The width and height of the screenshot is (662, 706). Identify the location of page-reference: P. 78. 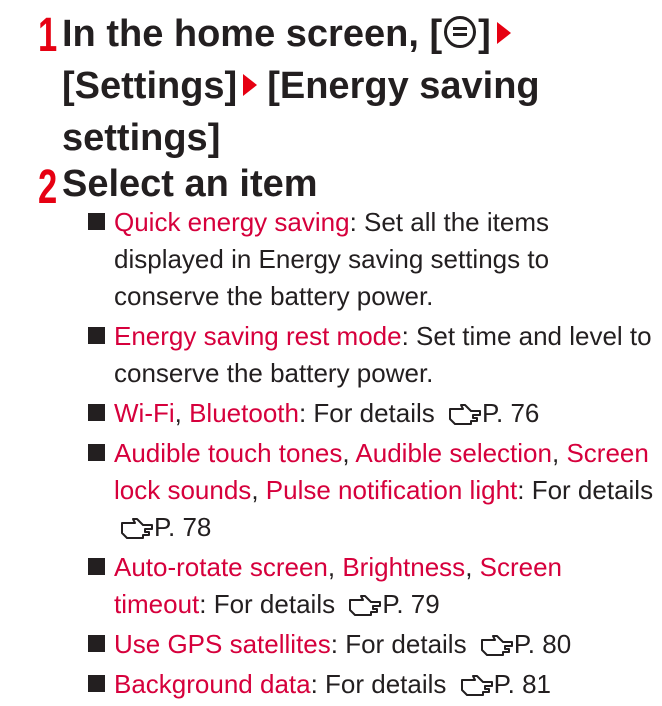
(182, 527).